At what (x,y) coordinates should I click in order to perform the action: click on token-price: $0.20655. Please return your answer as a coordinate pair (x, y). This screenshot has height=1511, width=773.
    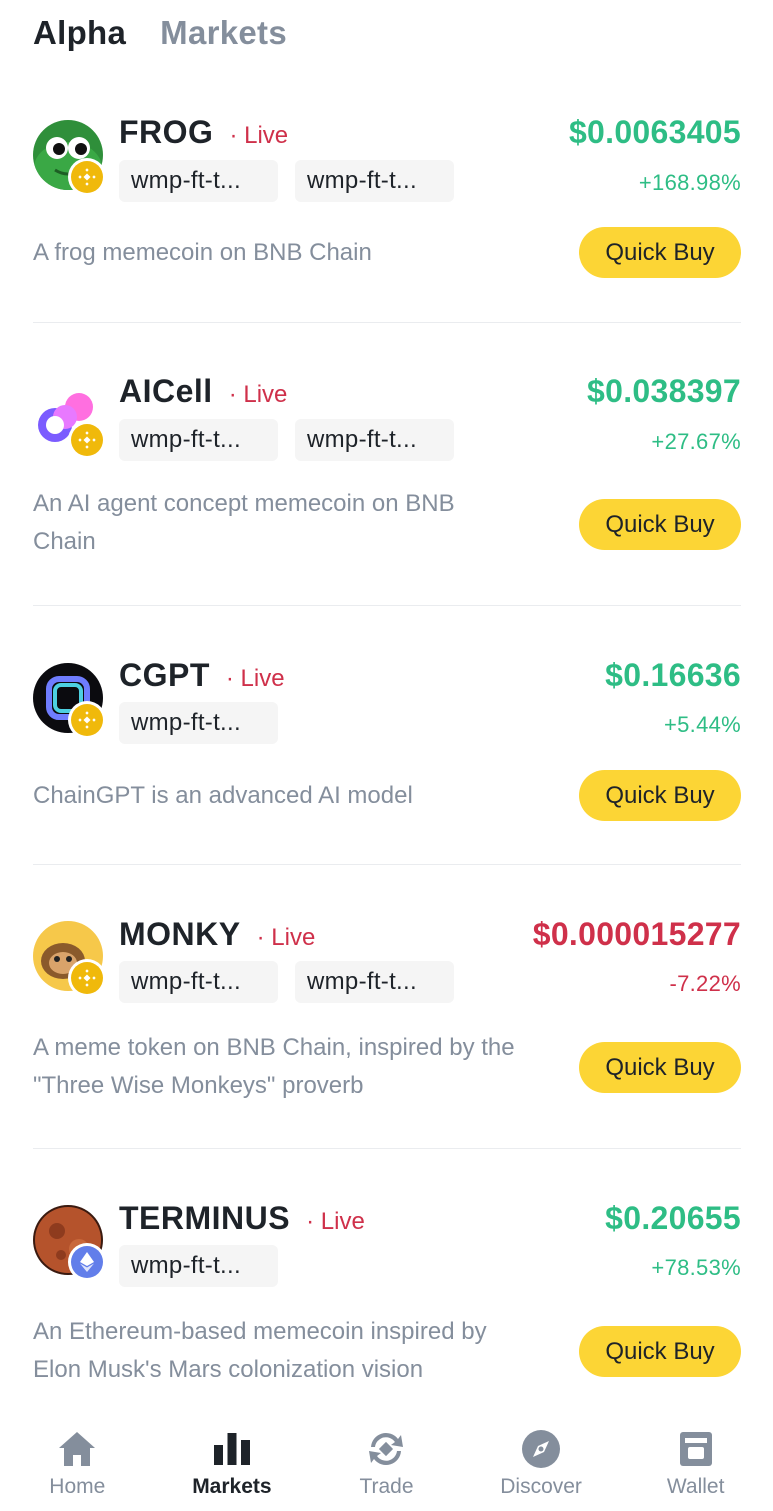
    Looking at the image, I should click on (673, 1218).